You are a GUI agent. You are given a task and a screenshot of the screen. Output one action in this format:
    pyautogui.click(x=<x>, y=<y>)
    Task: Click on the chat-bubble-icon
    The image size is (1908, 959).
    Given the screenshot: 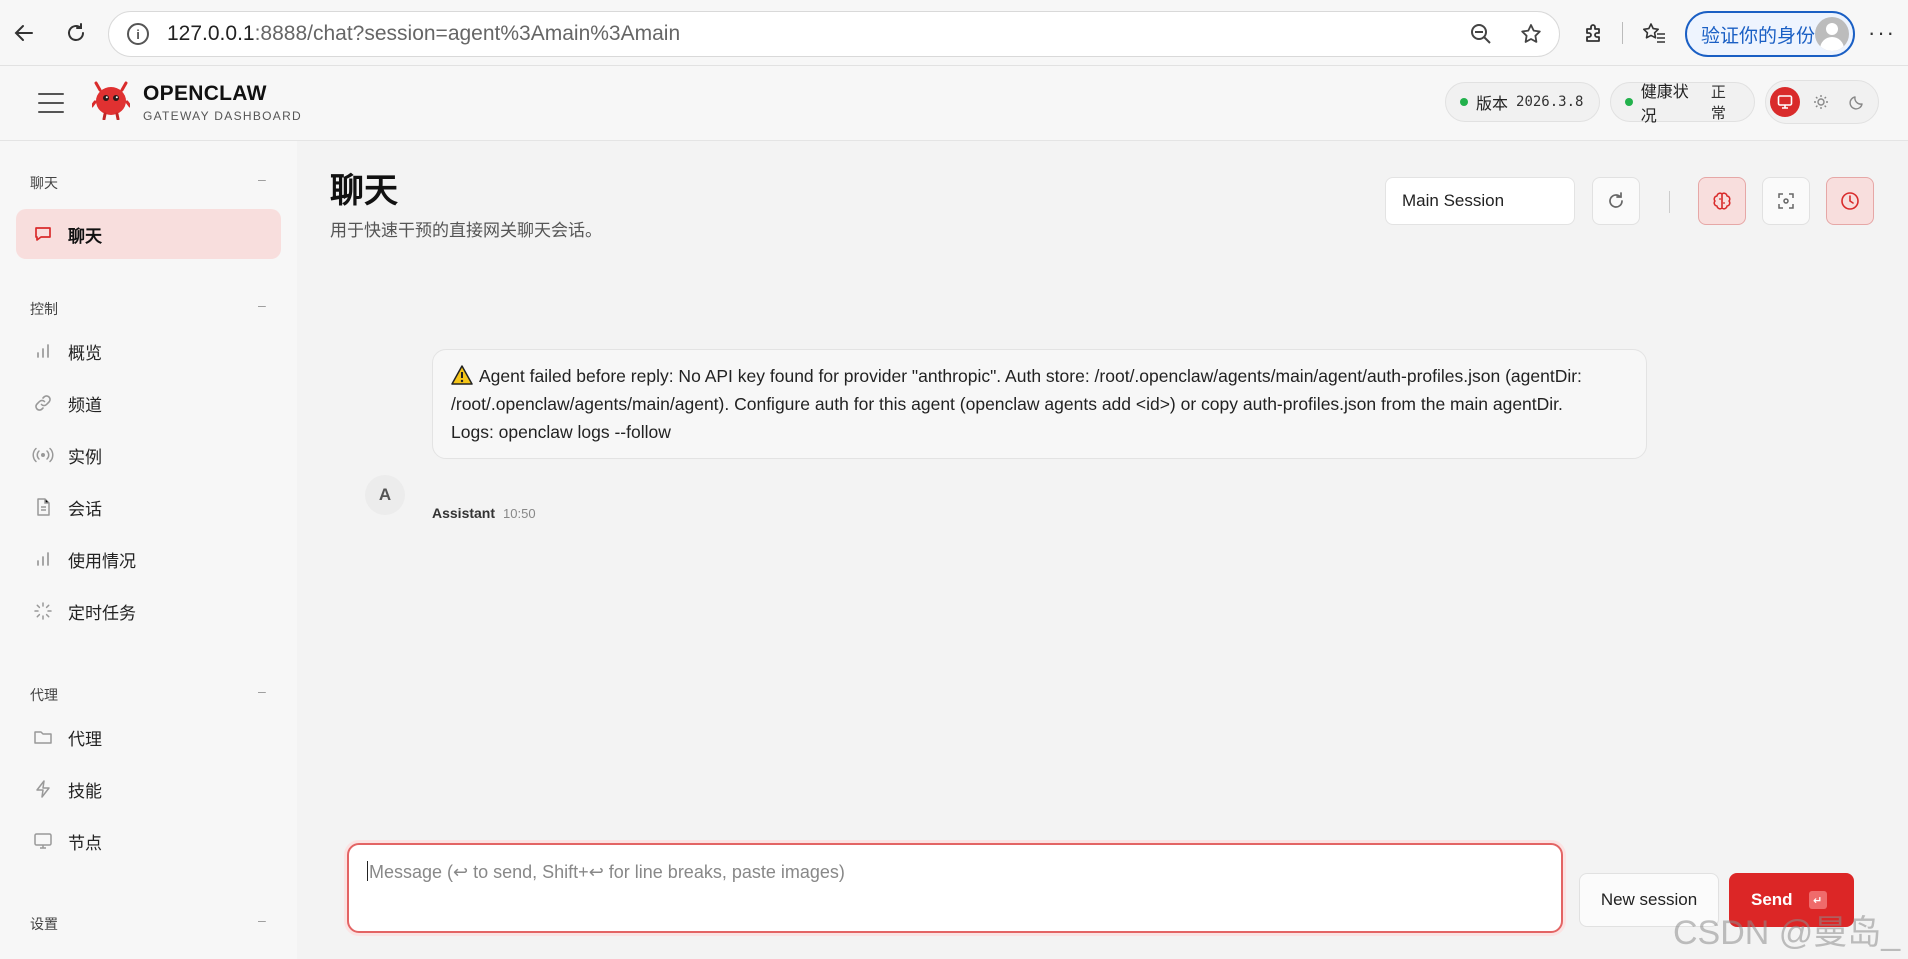 What is the action you would take?
    pyautogui.click(x=43, y=234)
    